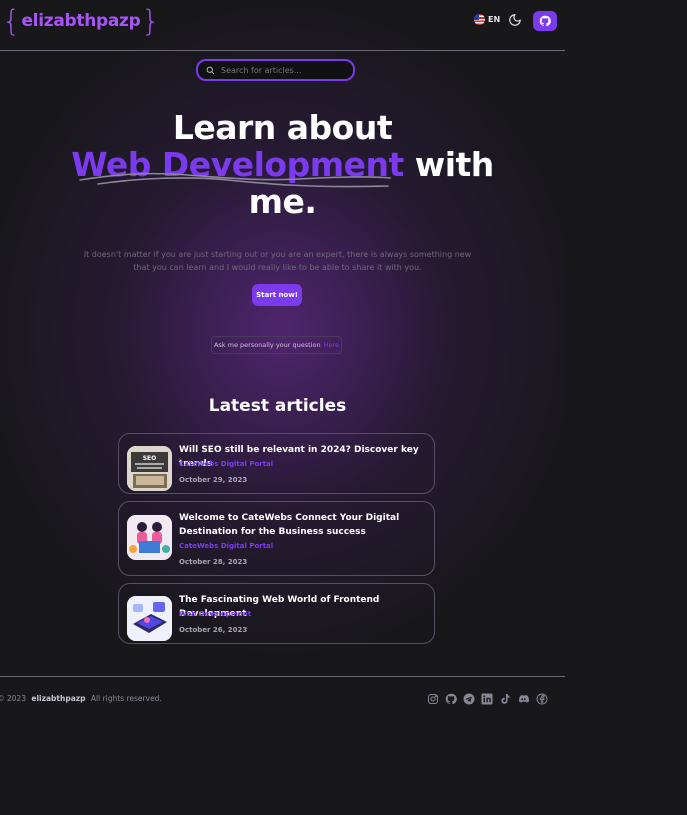 The image size is (687, 815). Describe the element at coordinates (126, 698) in the screenshot. I see `copyright-rights: All rights reserved.` at that location.